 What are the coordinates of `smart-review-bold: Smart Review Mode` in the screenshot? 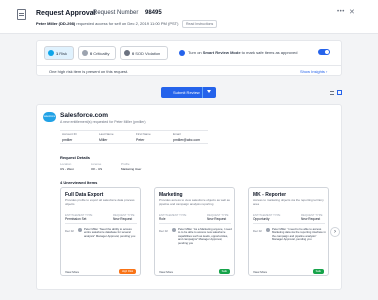 It's located at (221, 52).